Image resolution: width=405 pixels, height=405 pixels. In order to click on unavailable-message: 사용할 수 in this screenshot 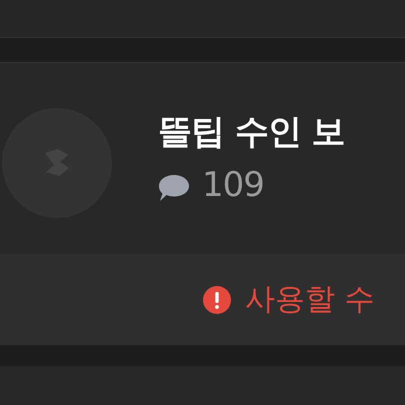, I will do `click(310, 300)`.